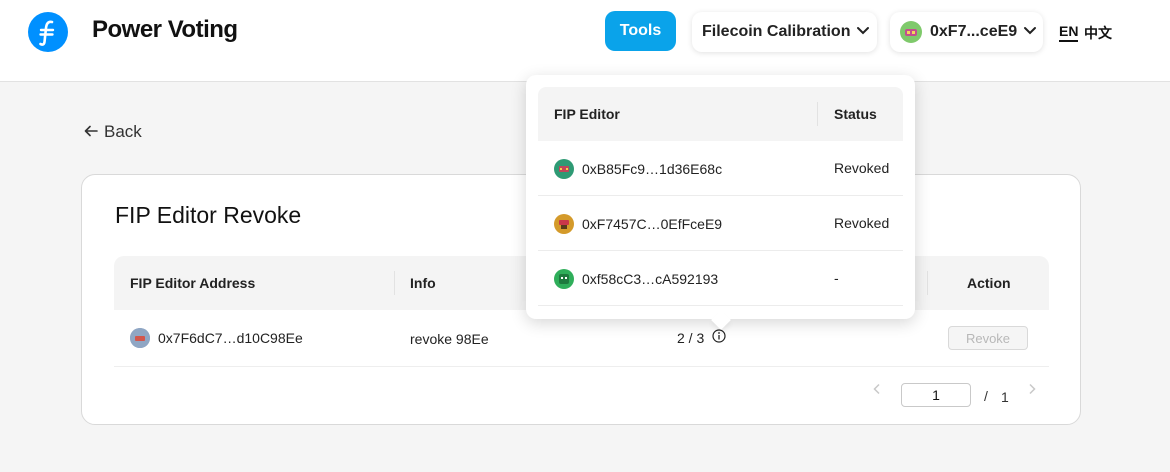  I want to click on vote-count: 2 / 3, so click(691, 337).